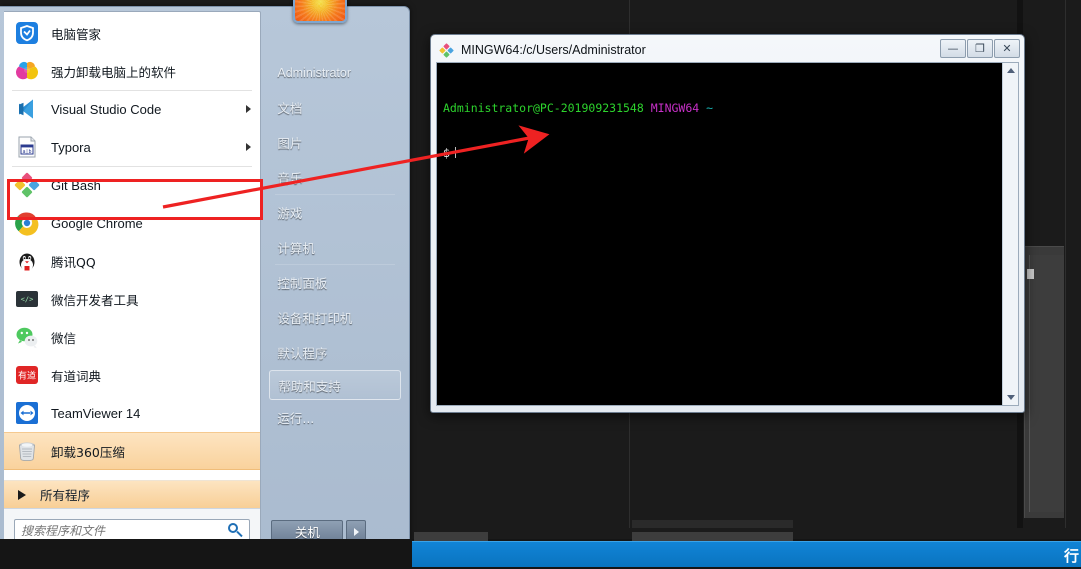 This screenshot has width=1081, height=569. I want to click on typora-icon: a|b, so click(27, 147).